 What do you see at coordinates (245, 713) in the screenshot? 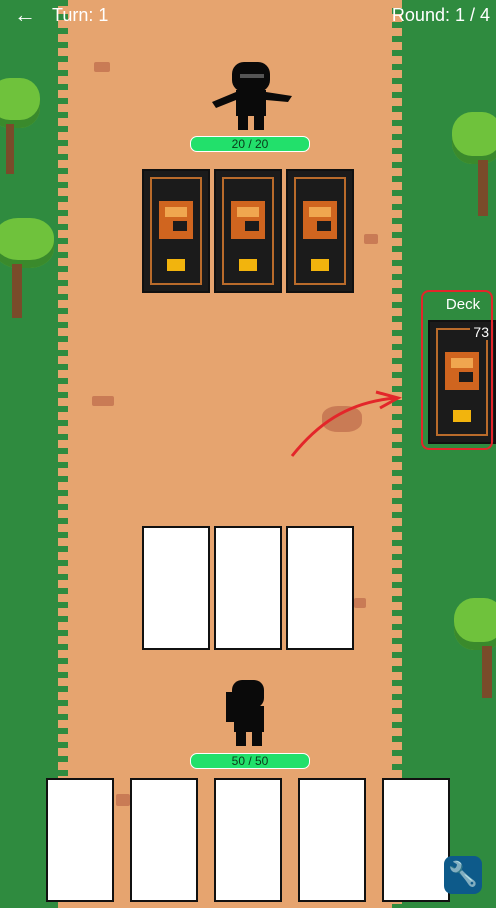
I see `player-silhouette` at bounding box center [245, 713].